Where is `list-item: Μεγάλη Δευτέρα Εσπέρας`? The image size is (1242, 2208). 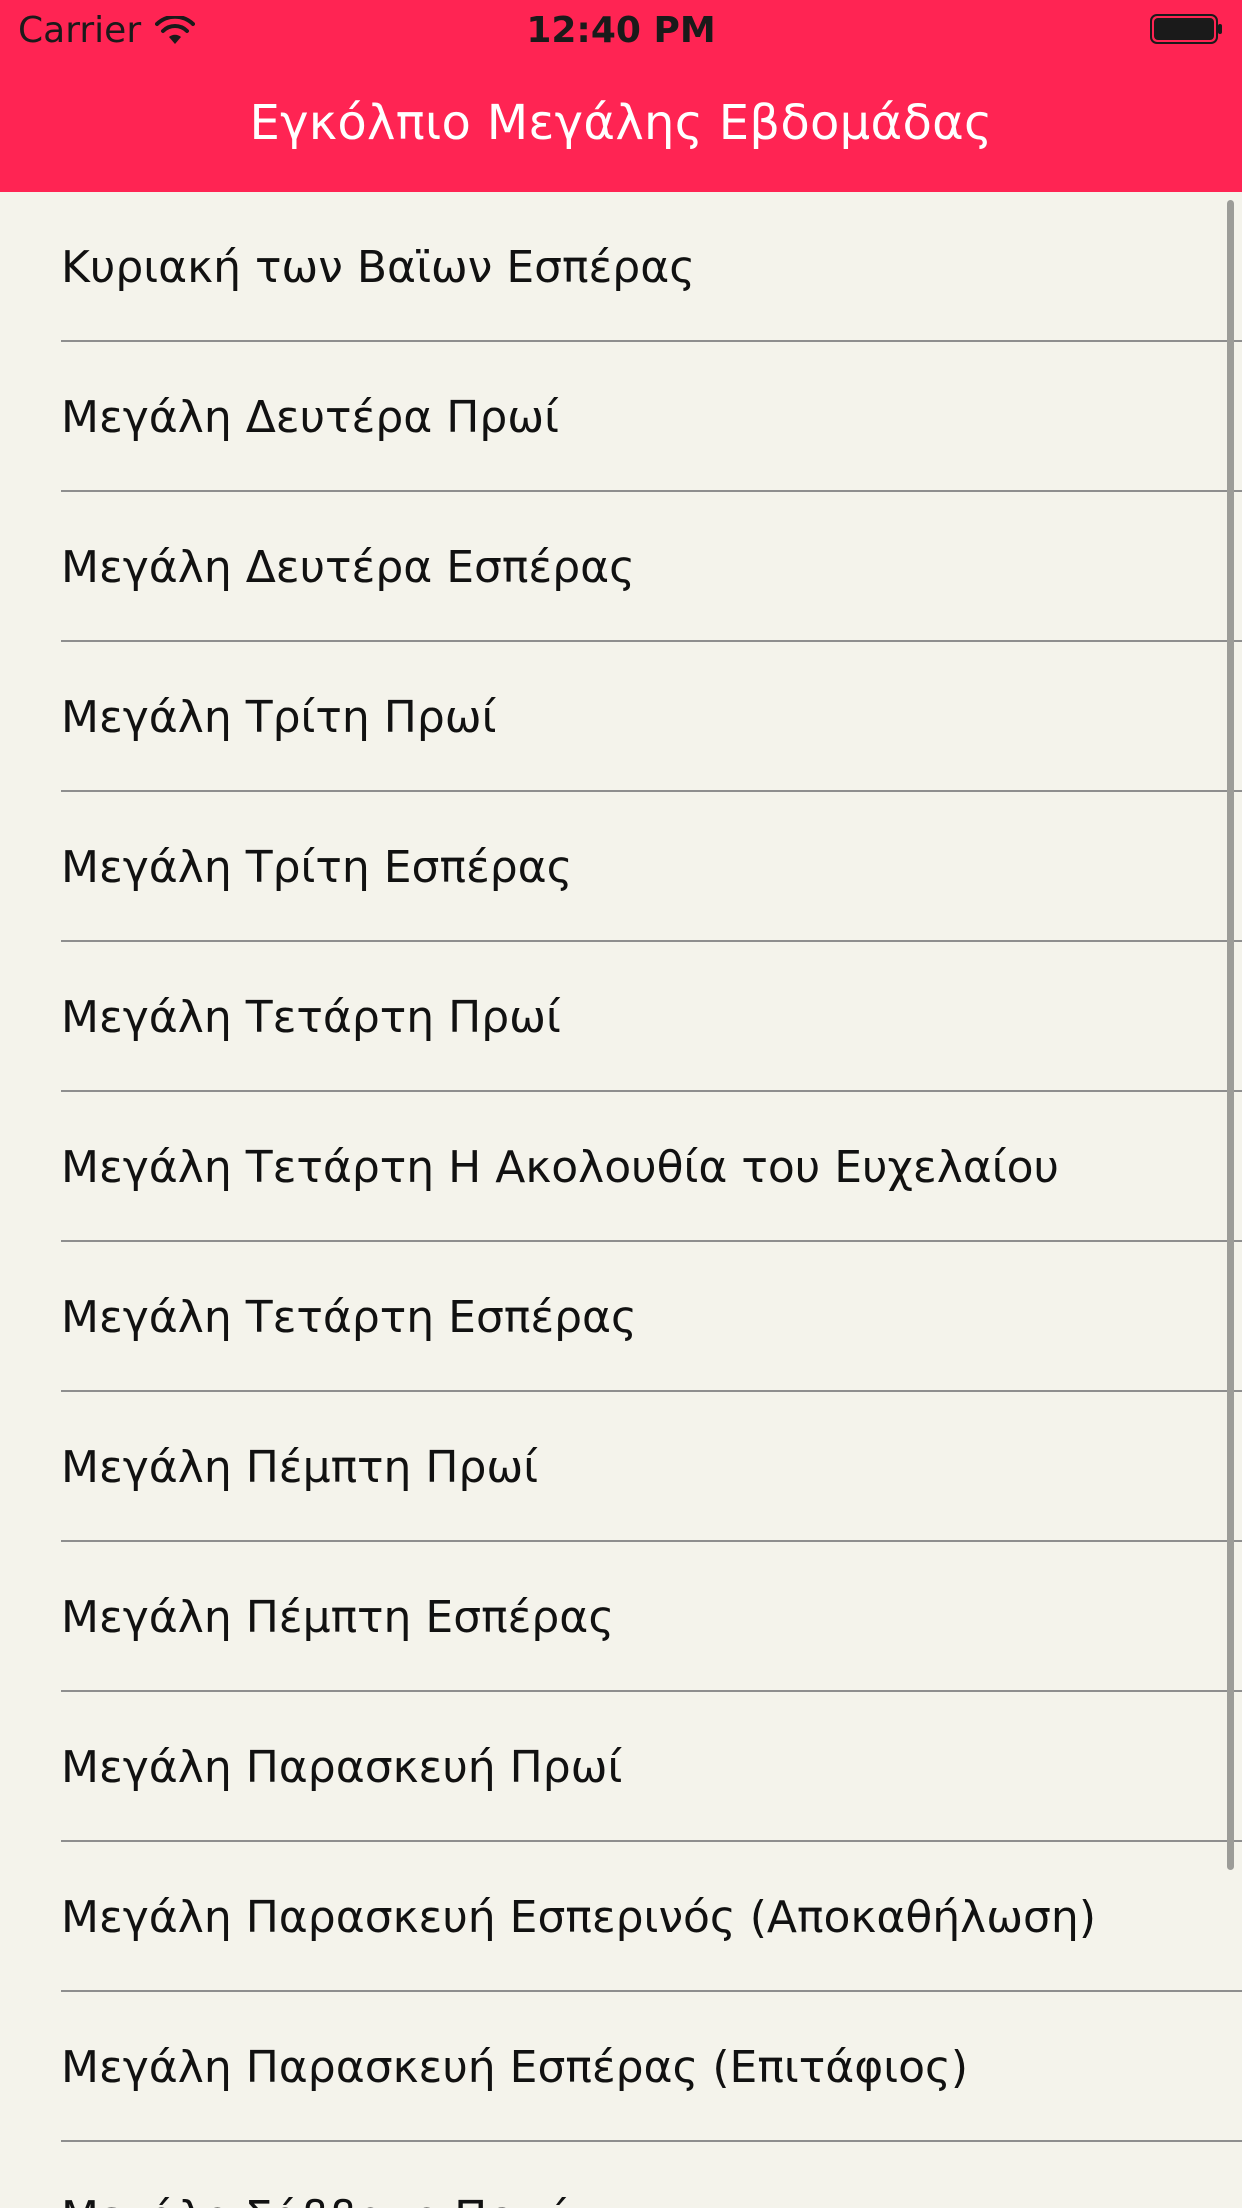
list-item: Μεγάλη Δευτέρα Εσπέρας is located at coordinates (621, 567).